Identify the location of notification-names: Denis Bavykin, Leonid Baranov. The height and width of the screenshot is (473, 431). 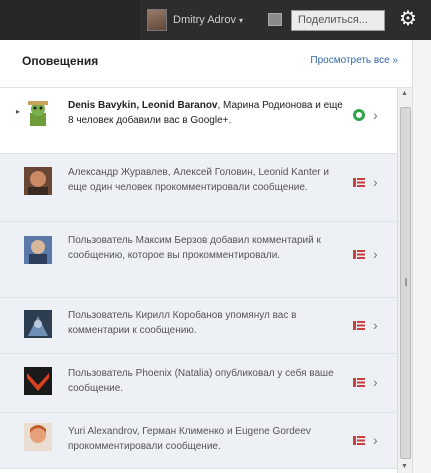
(143, 105).